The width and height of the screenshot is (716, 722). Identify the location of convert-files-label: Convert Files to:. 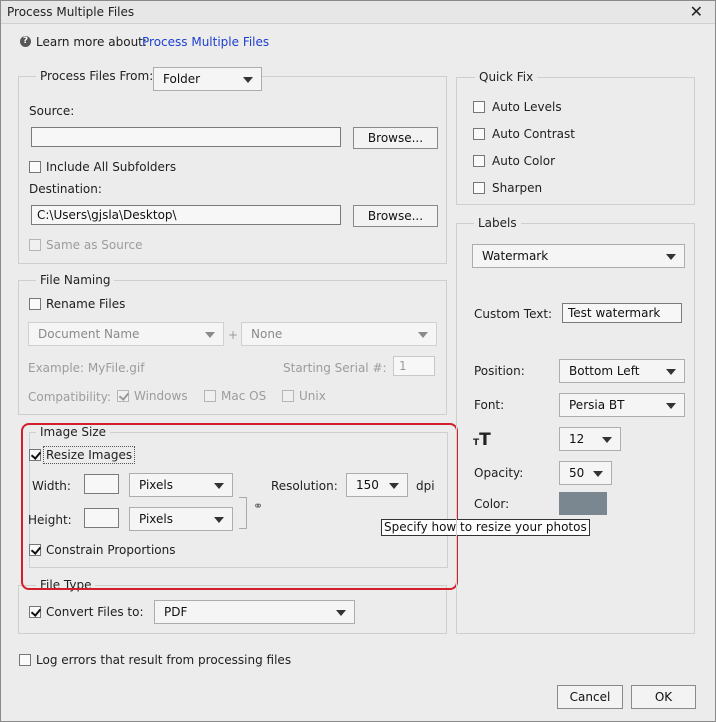
(95, 612).